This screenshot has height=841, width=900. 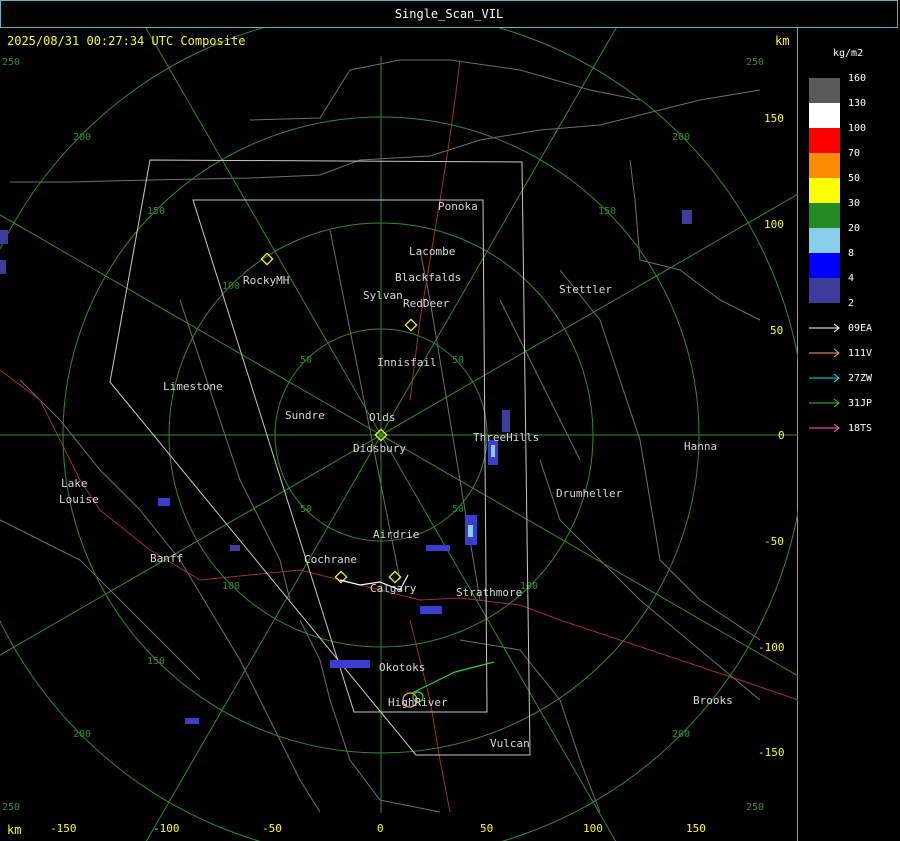 What do you see at coordinates (458, 206) in the screenshot?
I see `place-label: Ponoka` at bounding box center [458, 206].